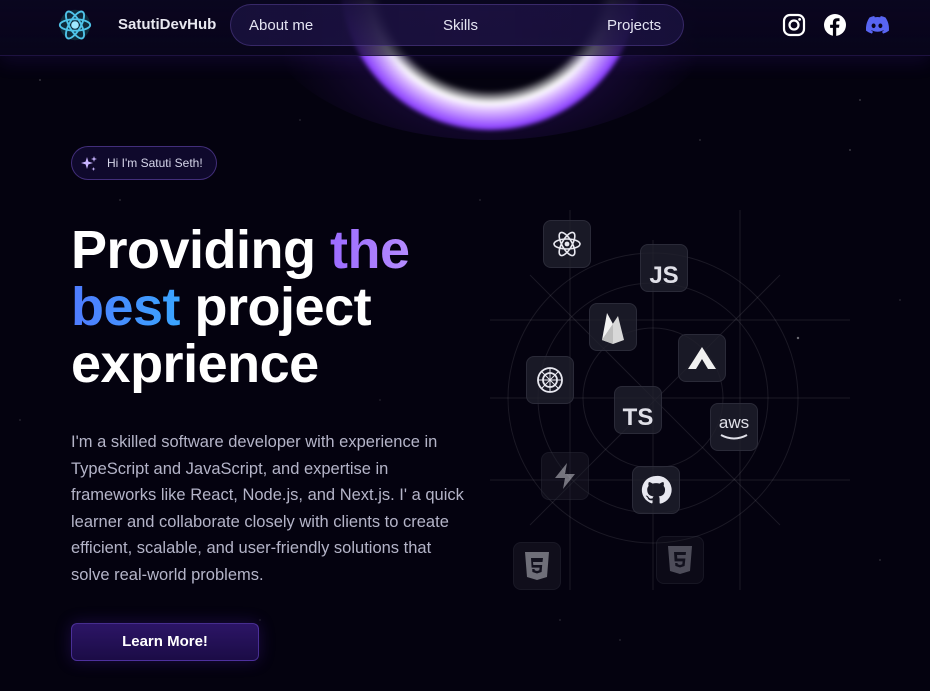 This screenshot has height=691, width=930. I want to click on atom-logo-icon, so click(75, 25).